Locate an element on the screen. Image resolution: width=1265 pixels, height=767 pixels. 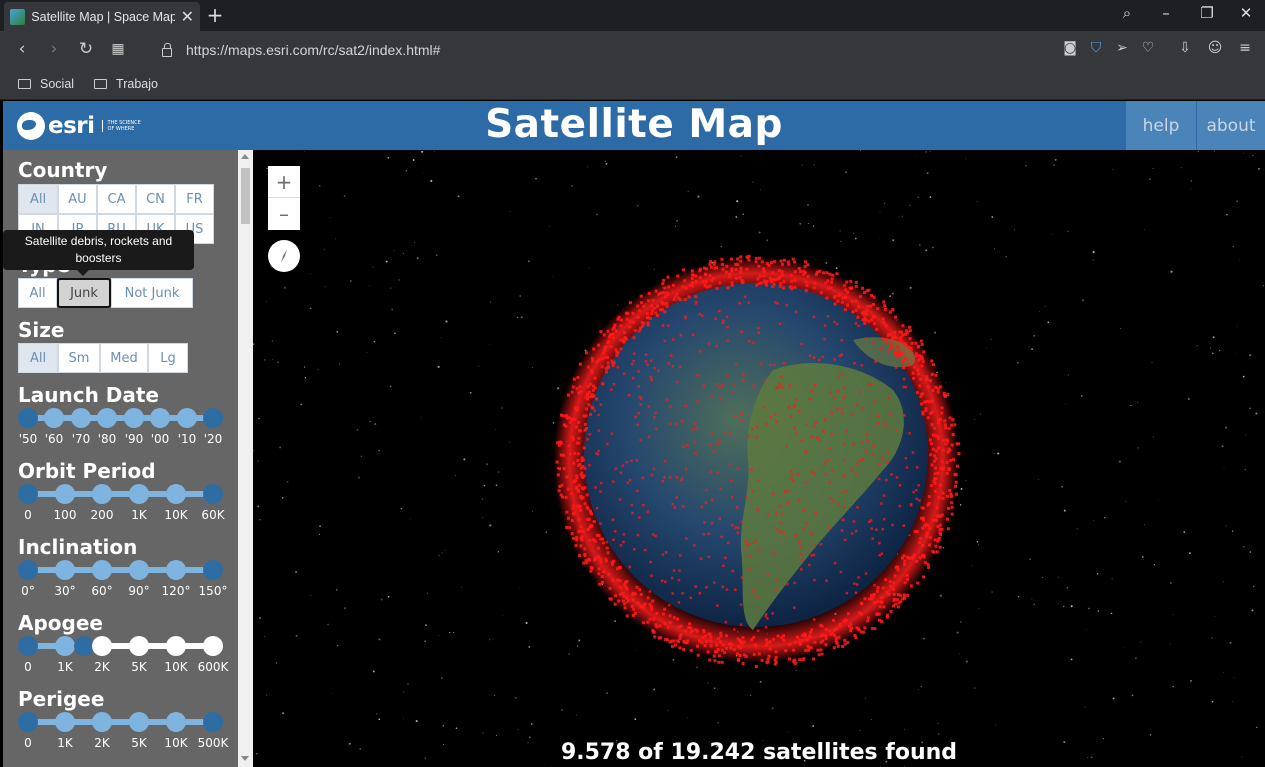
download-icon: ⇩ is located at coordinates (1185, 48).